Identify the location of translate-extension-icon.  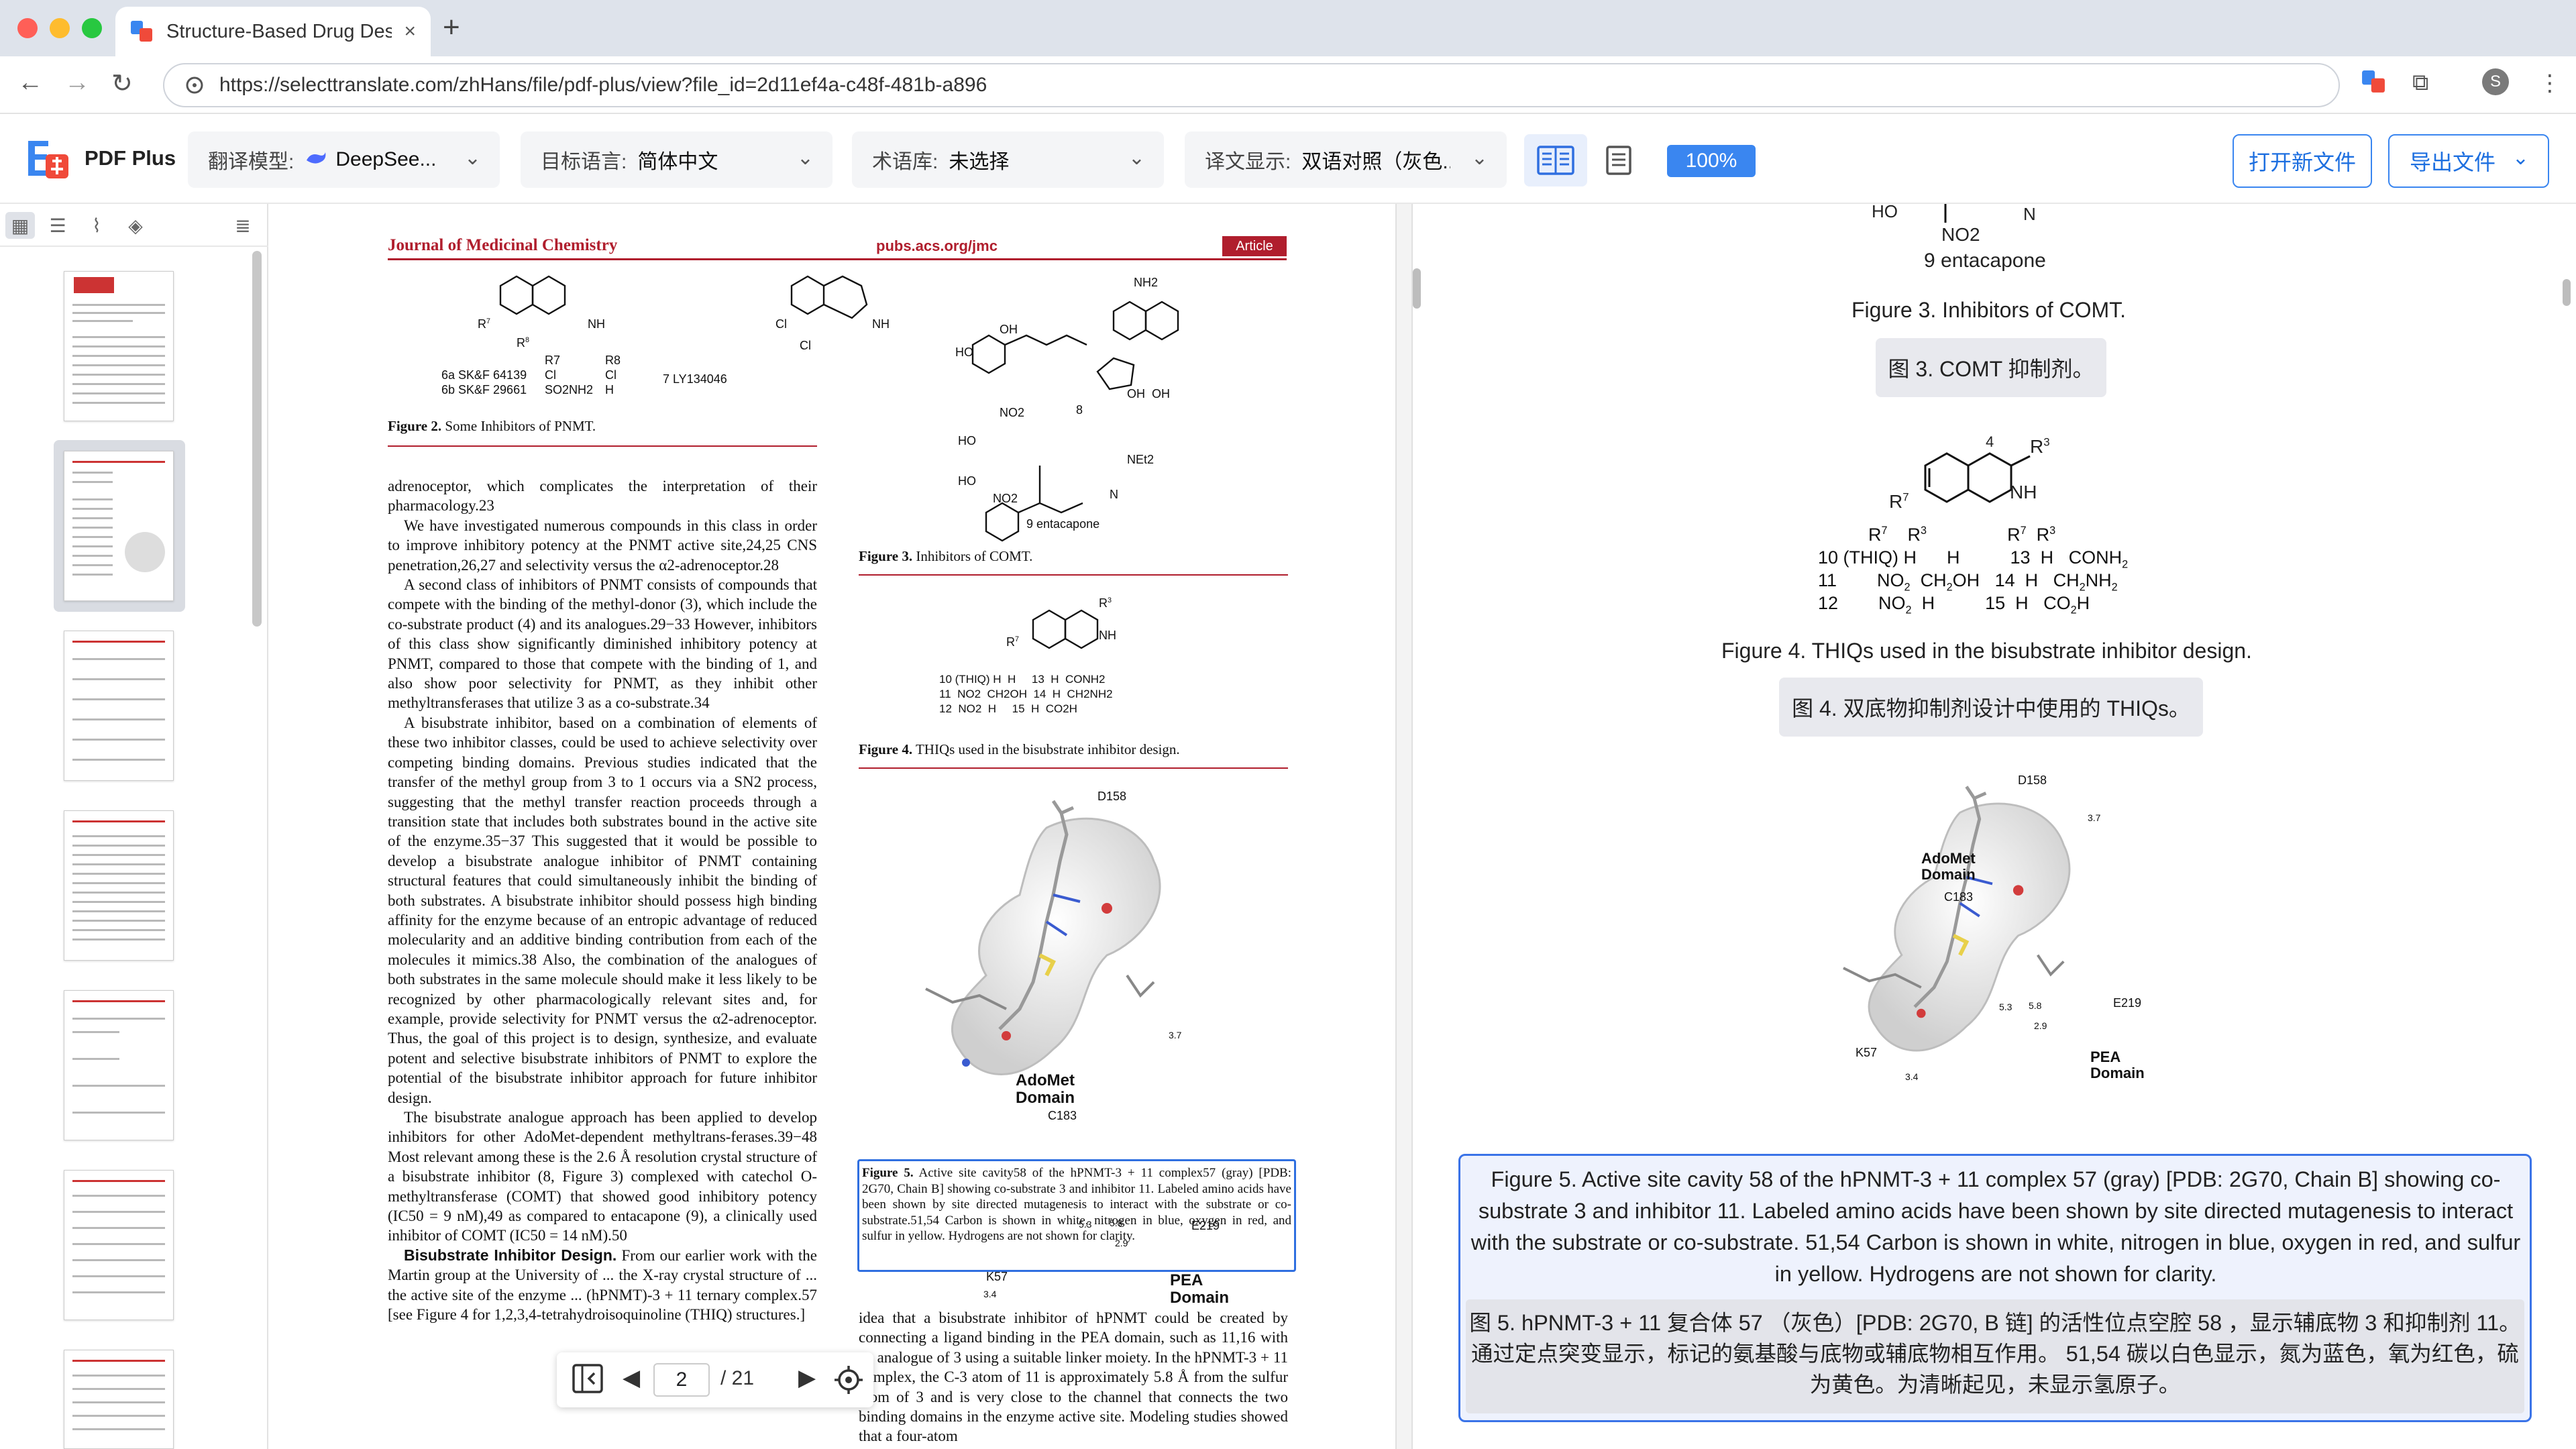
(2373, 85).